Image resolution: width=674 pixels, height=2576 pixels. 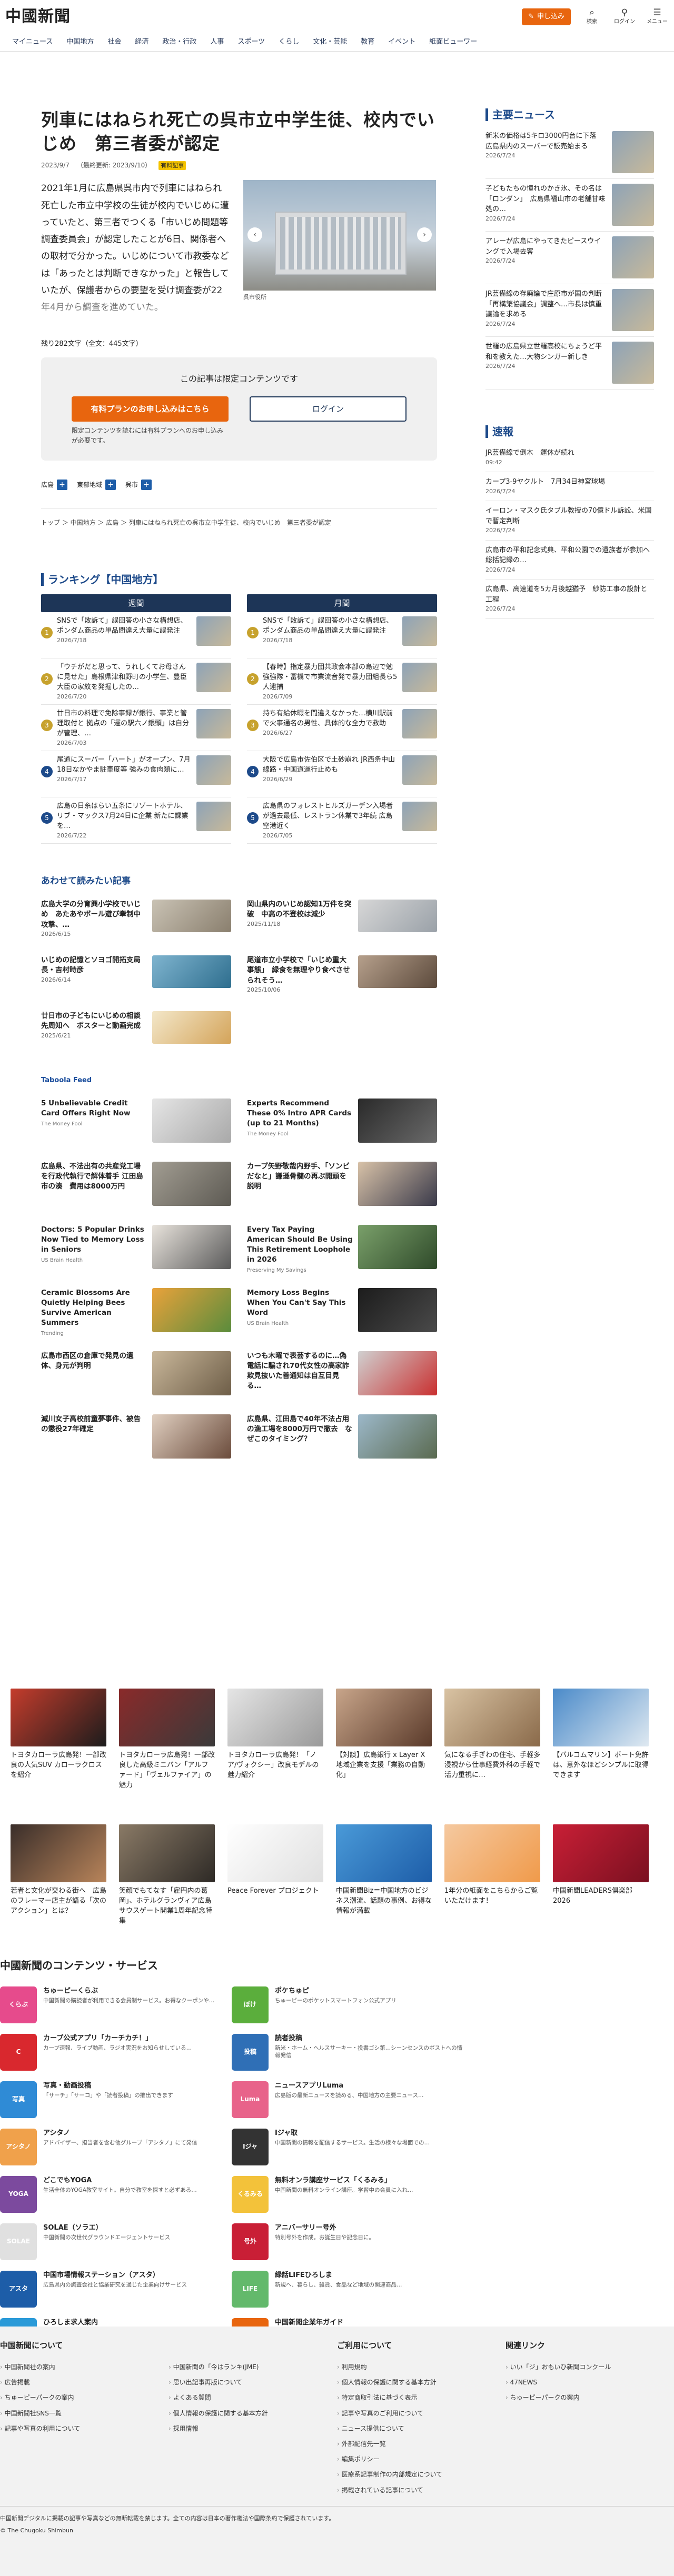 I want to click on footer-link: 中国新聞の「今はランキ(JME), so click(x=253, y=2367).